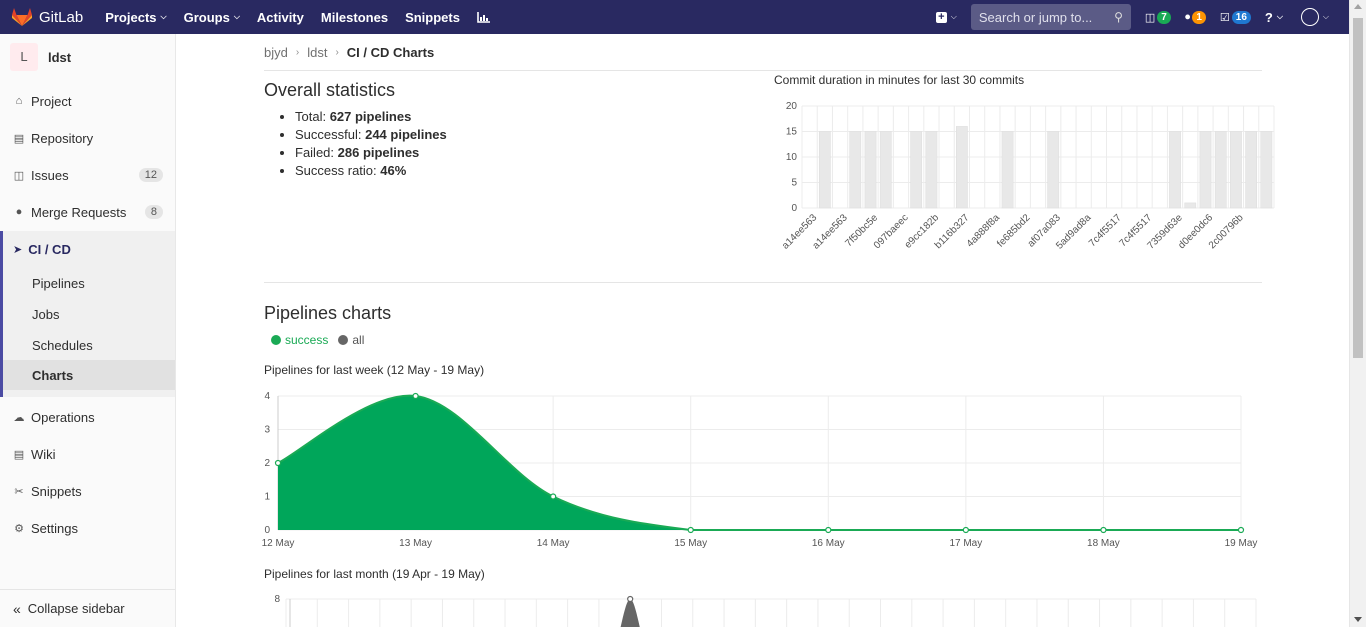 This screenshot has height=627, width=1366. What do you see at coordinates (135, 17) in the screenshot?
I see `nav-projects: Projects ⌵` at bounding box center [135, 17].